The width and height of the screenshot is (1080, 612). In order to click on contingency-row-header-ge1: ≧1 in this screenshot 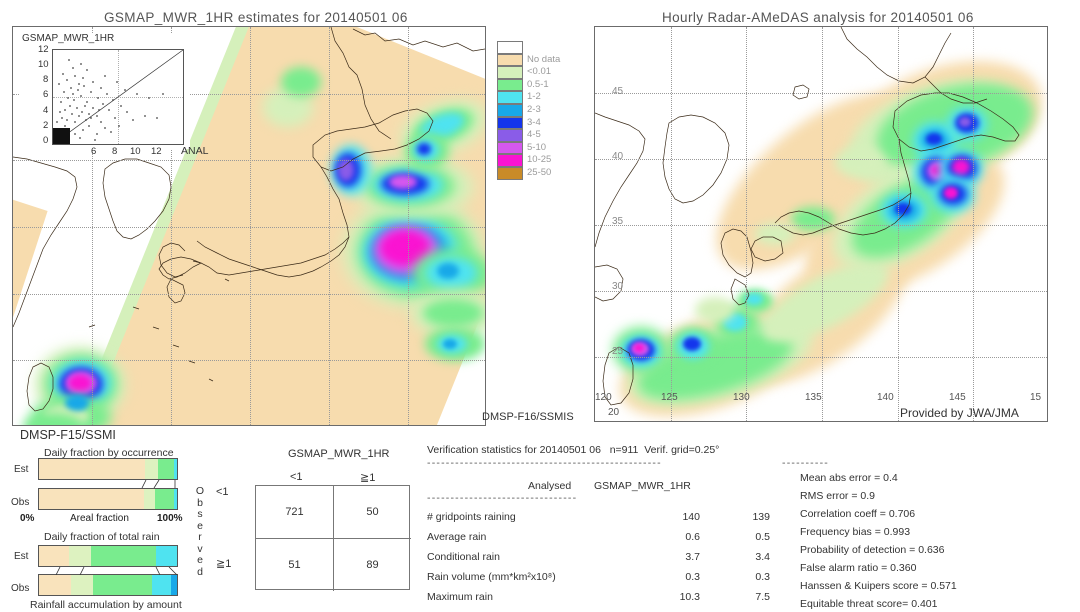, I will do `click(224, 564)`.